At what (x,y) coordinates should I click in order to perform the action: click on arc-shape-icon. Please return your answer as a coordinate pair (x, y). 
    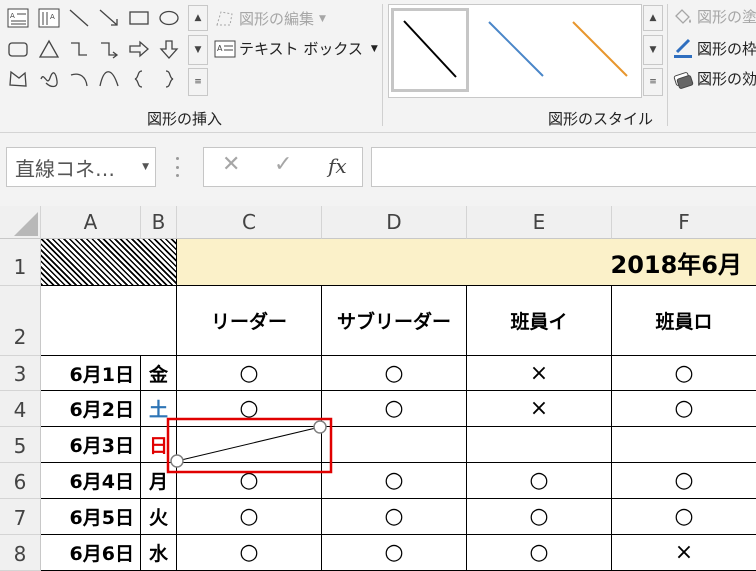
    Looking at the image, I should click on (79, 79).